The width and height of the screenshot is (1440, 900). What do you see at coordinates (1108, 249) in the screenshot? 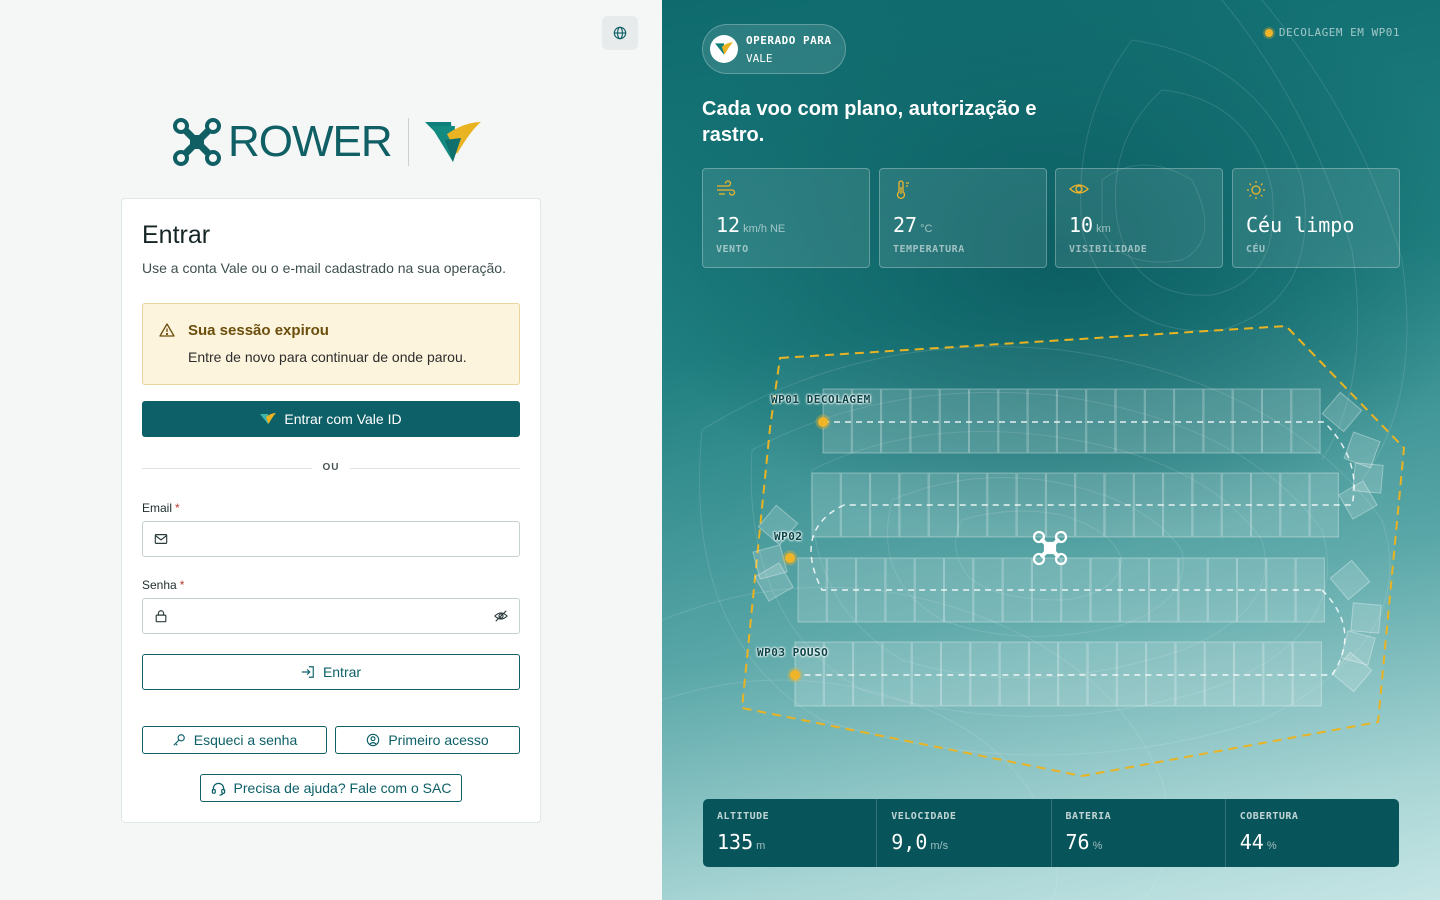
I see `visibility-label: VISIBILIDADE` at bounding box center [1108, 249].